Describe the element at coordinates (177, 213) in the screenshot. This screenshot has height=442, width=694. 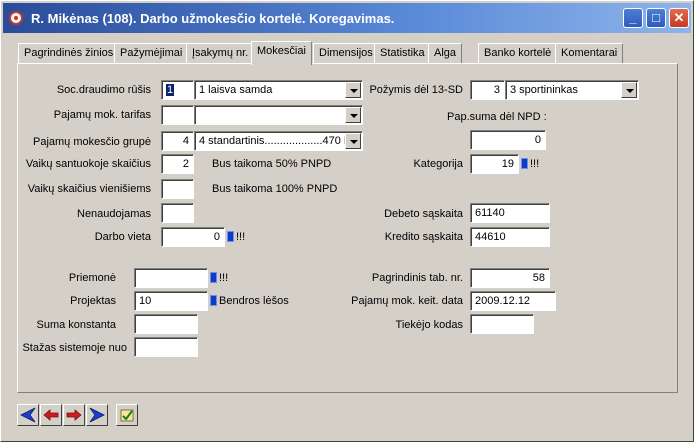
I see `nenaudojamas-field` at that location.